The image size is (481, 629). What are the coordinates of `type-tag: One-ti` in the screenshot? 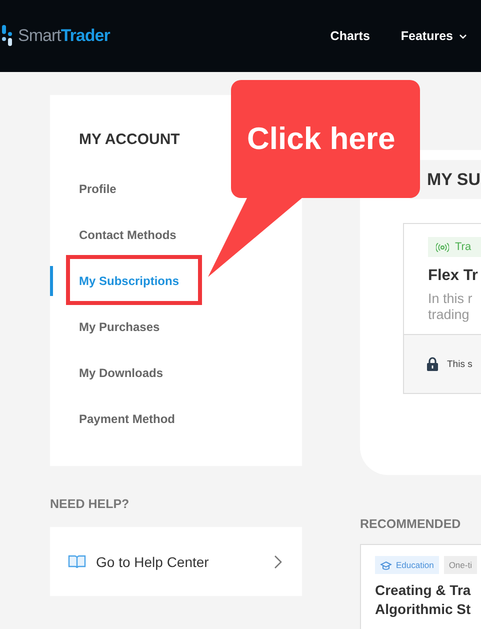 It's located at (460, 565).